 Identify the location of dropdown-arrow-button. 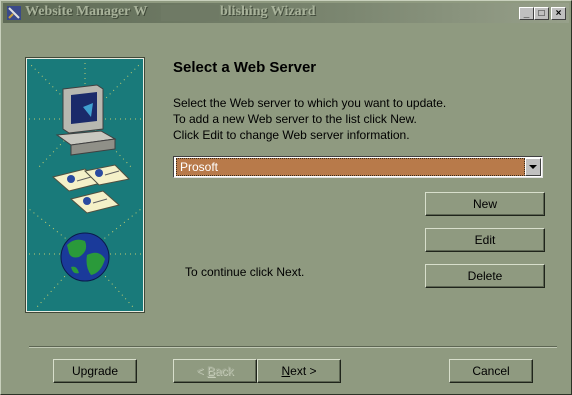
(533, 167).